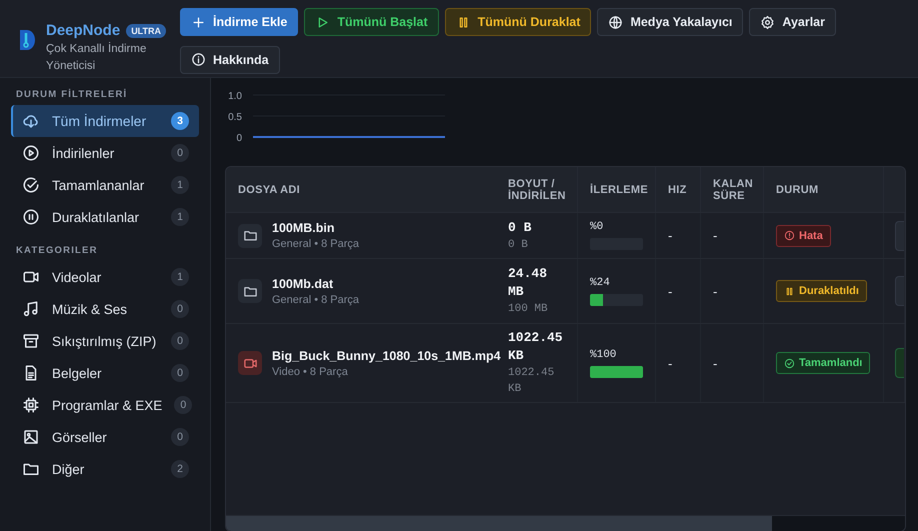  I want to click on sidebar-label: Diğer, so click(69, 469).